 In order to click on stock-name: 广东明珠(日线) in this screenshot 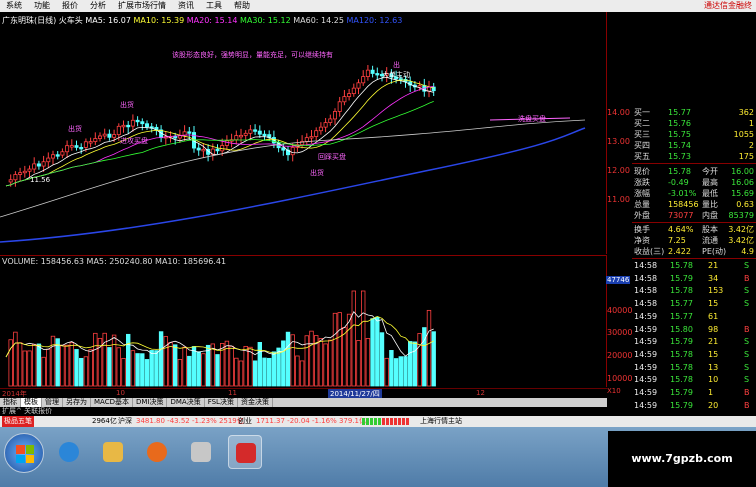, I will do `click(29, 20)`.